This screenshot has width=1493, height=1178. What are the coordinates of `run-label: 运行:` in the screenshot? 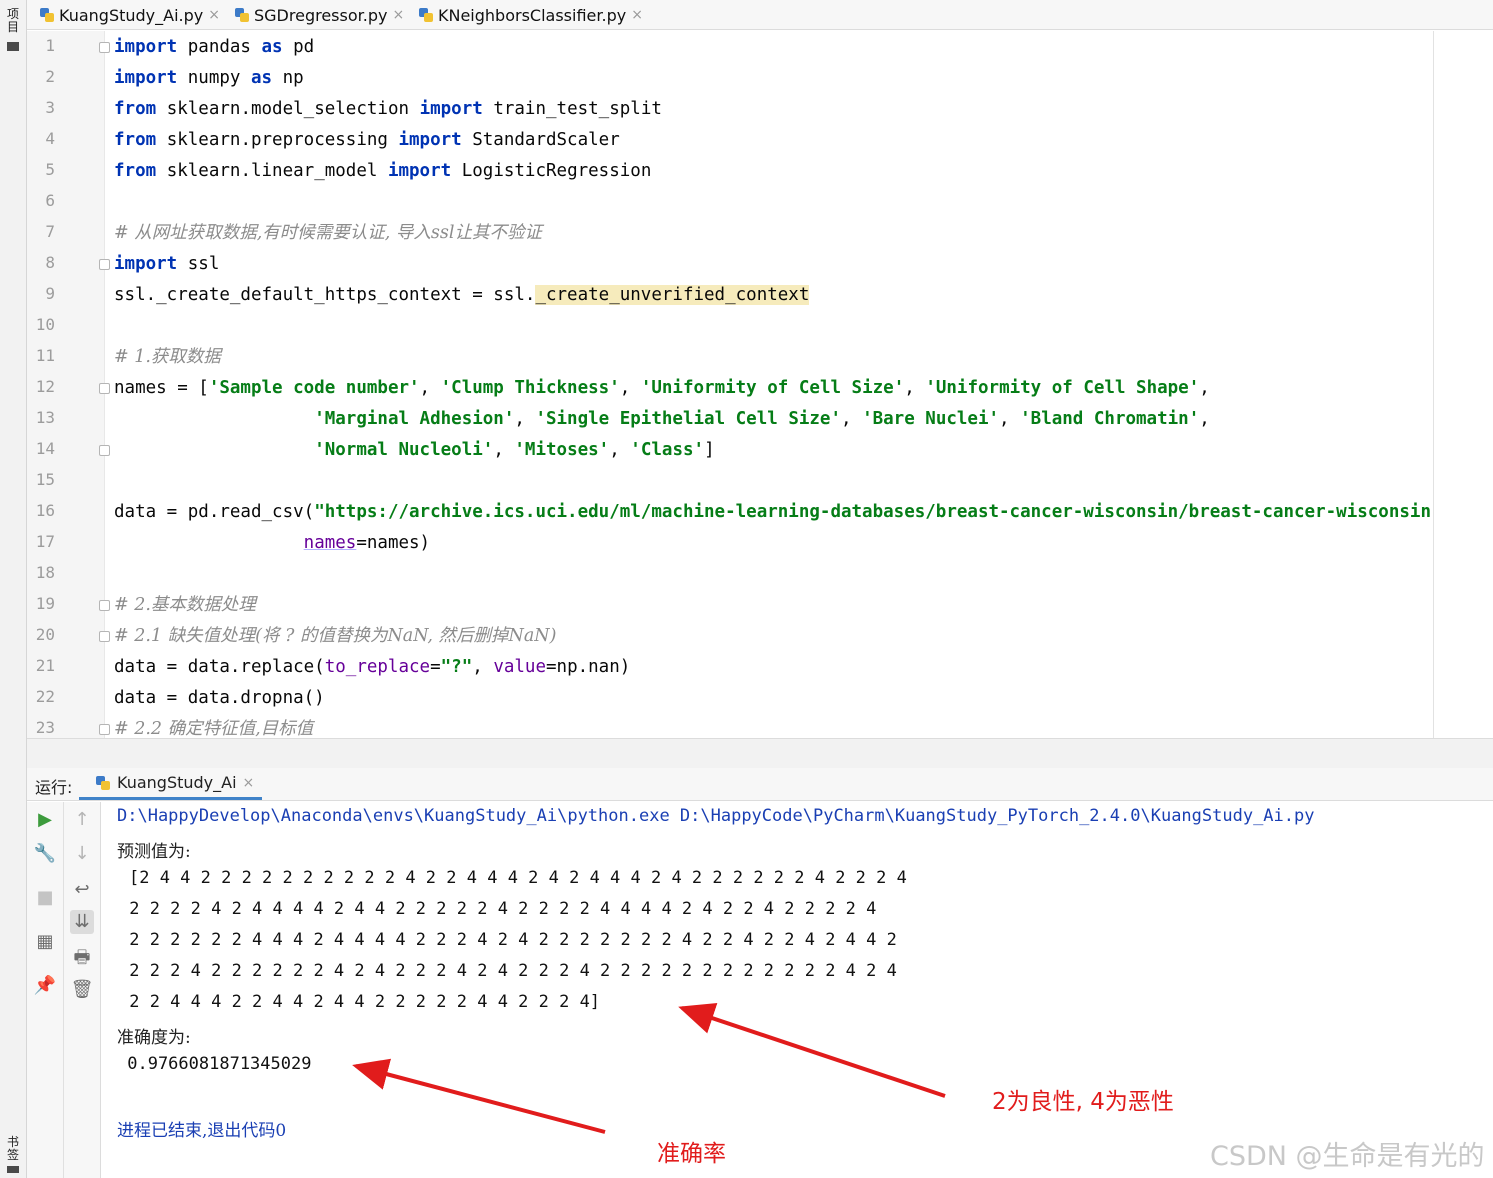 It's located at (54, 787).